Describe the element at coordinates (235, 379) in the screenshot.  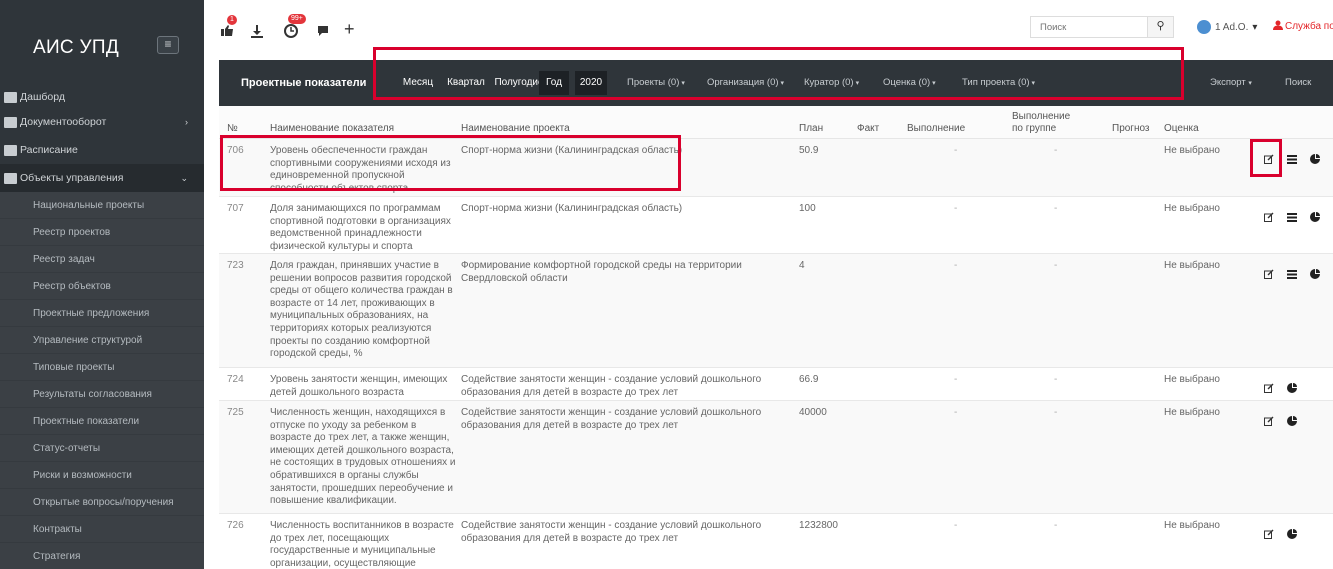
I see `row-num: 724` at that location.